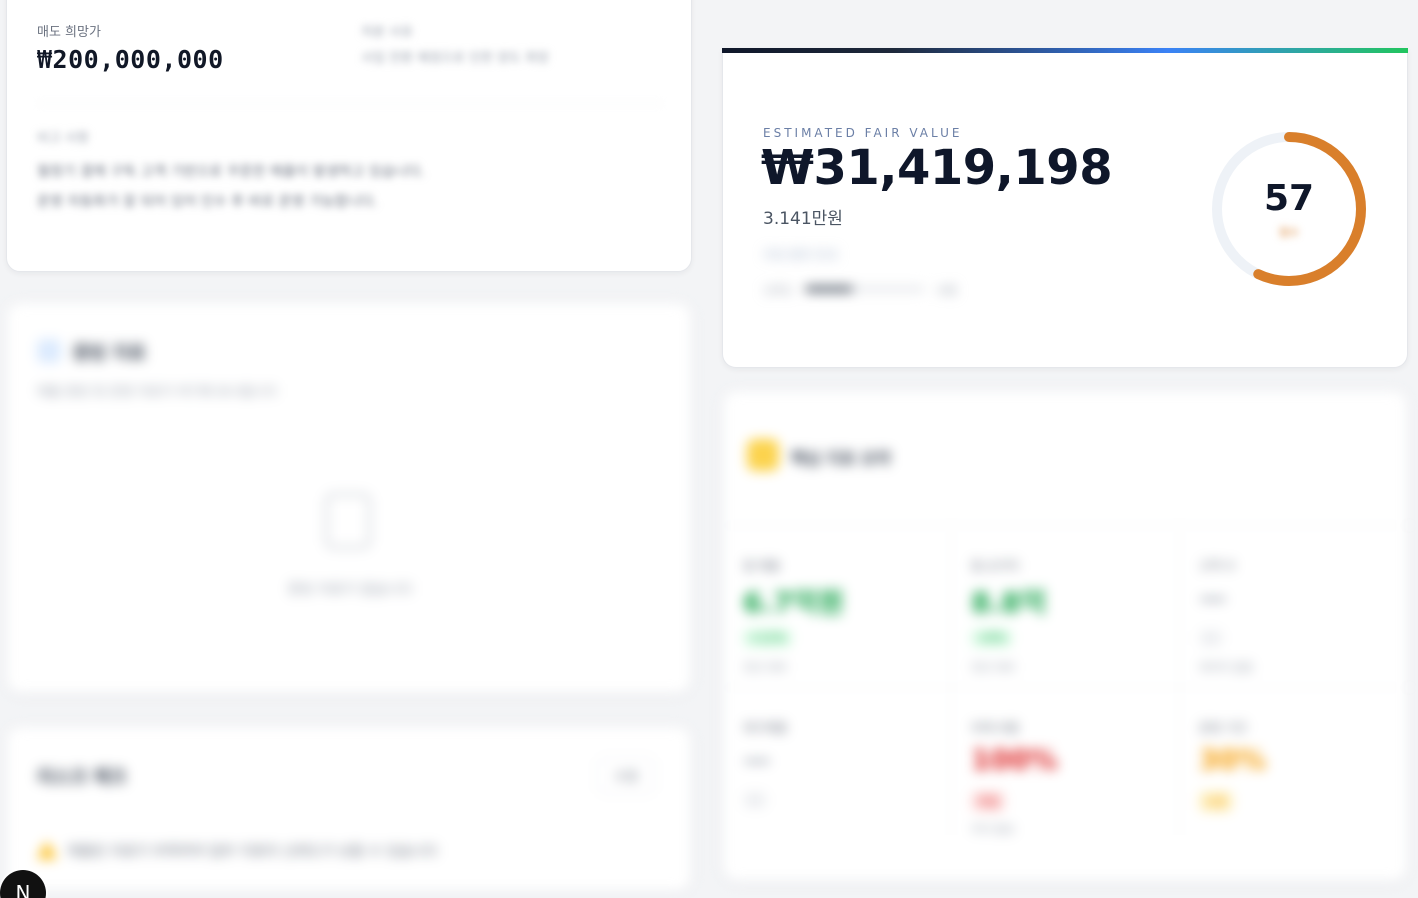  I want to click on side-text: 사업 전환 예정으로 인한 양도 희망, so click(455, 58).